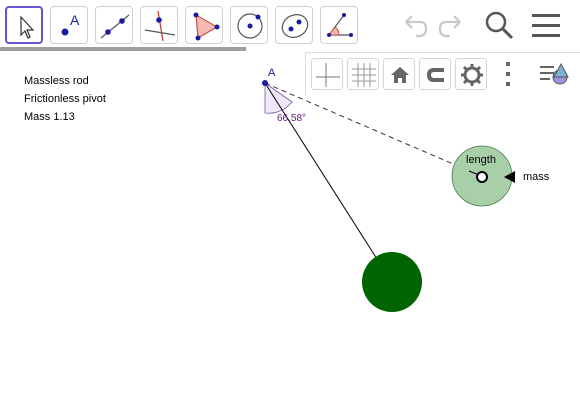 The image size is (580, 411). What do you see at coordinates (481, 160) in the screenshot?
I see `length-slider-label: length` at bounding box center [481, 160].